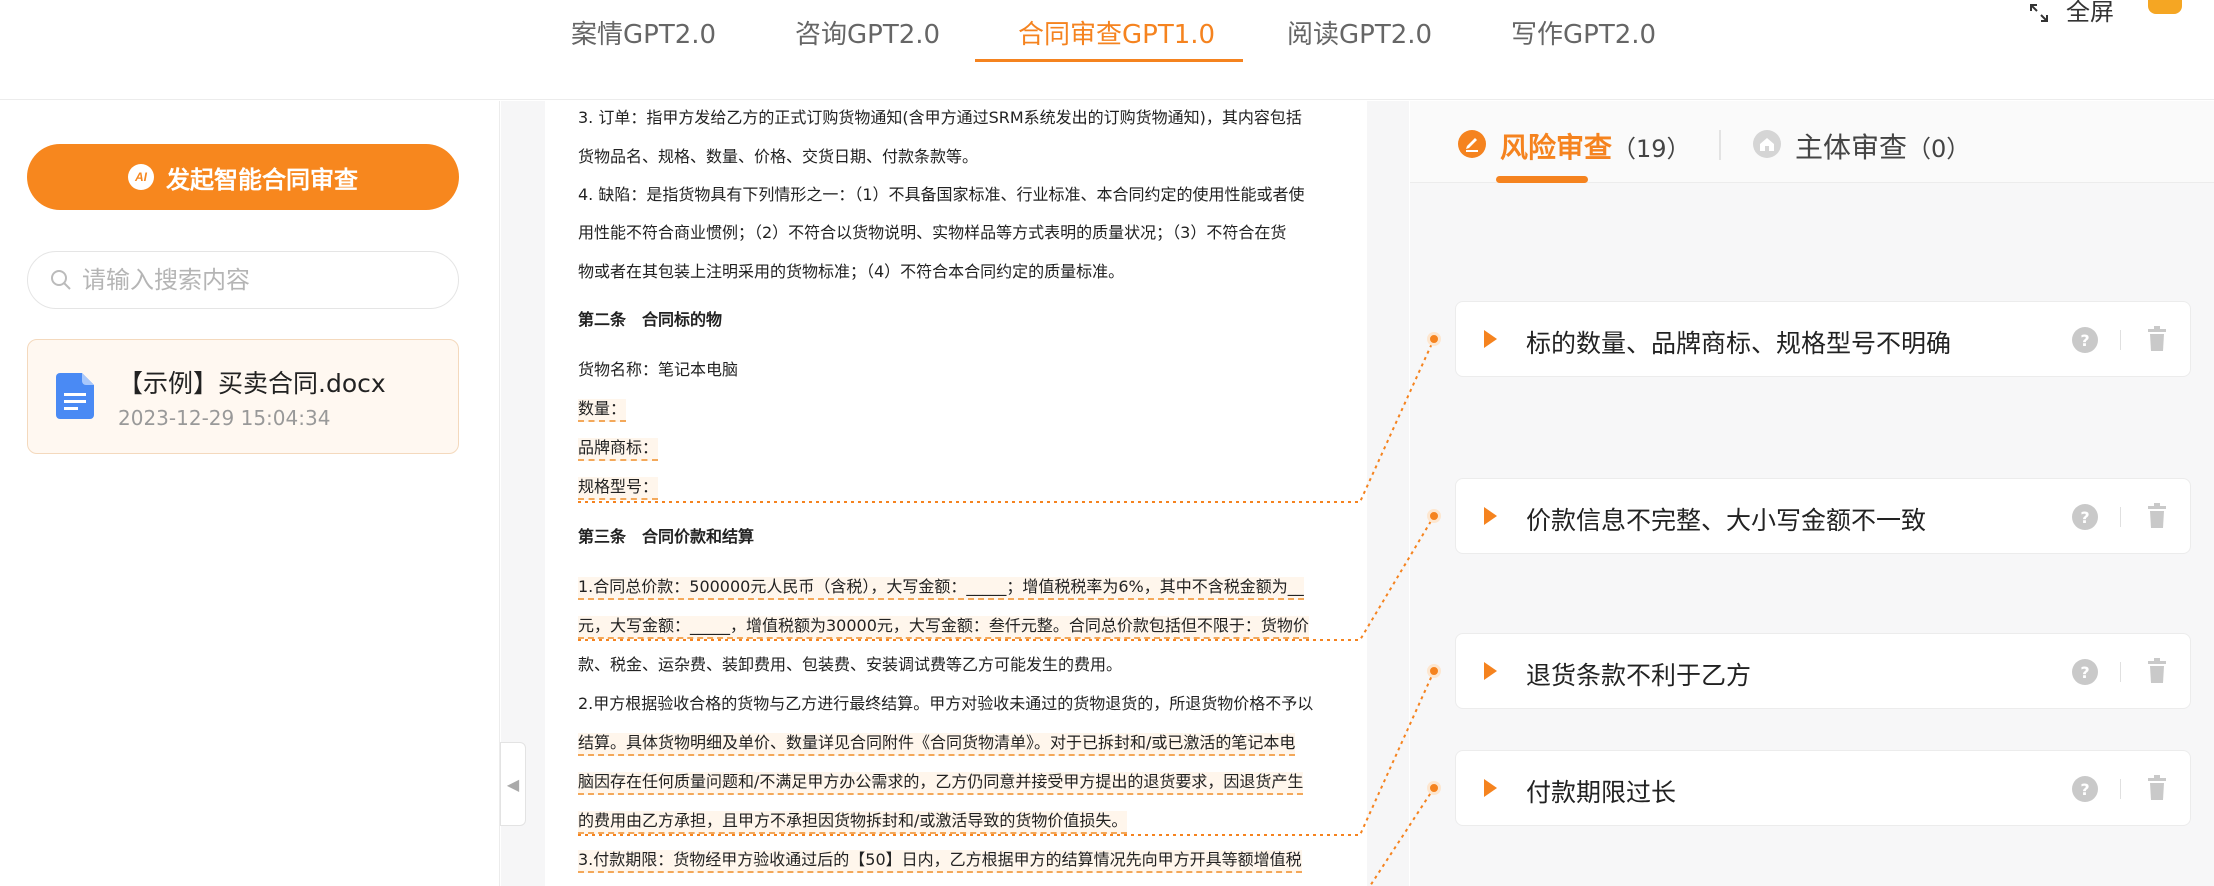 The image size is (2214, 886). I want to click on file-item: 【示例】买卖合同.docx 2023-12-29 15:04:34, so click(243, 396).